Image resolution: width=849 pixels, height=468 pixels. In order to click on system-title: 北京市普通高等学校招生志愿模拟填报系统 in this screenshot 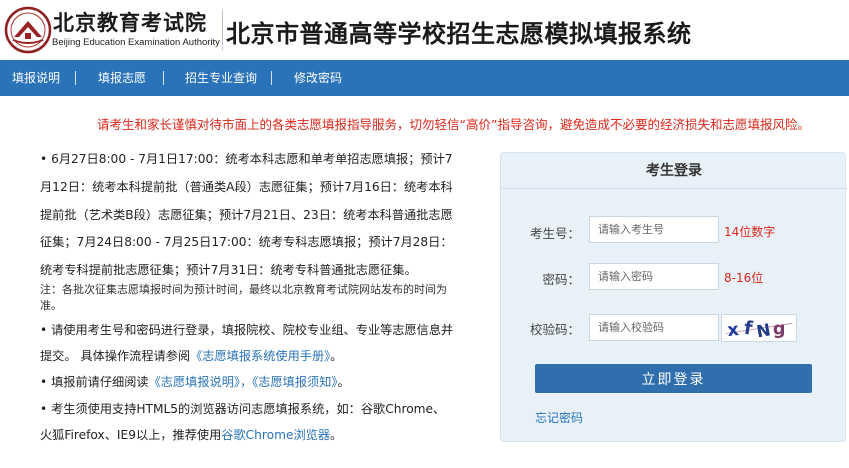, I will do `click(459, 34)`.